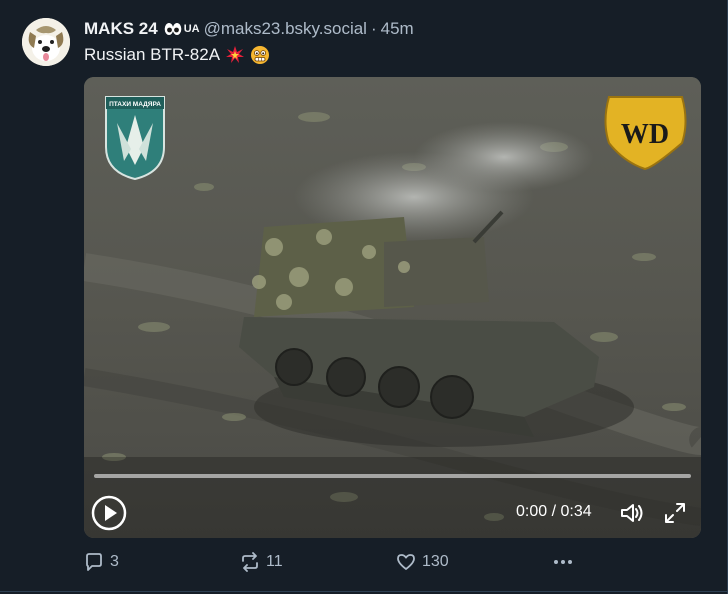 This screenshot has width=728, height=594. Describe the element at coordinates (260, 55) in the screenshot. I see `face-emoji-icon` at that location.